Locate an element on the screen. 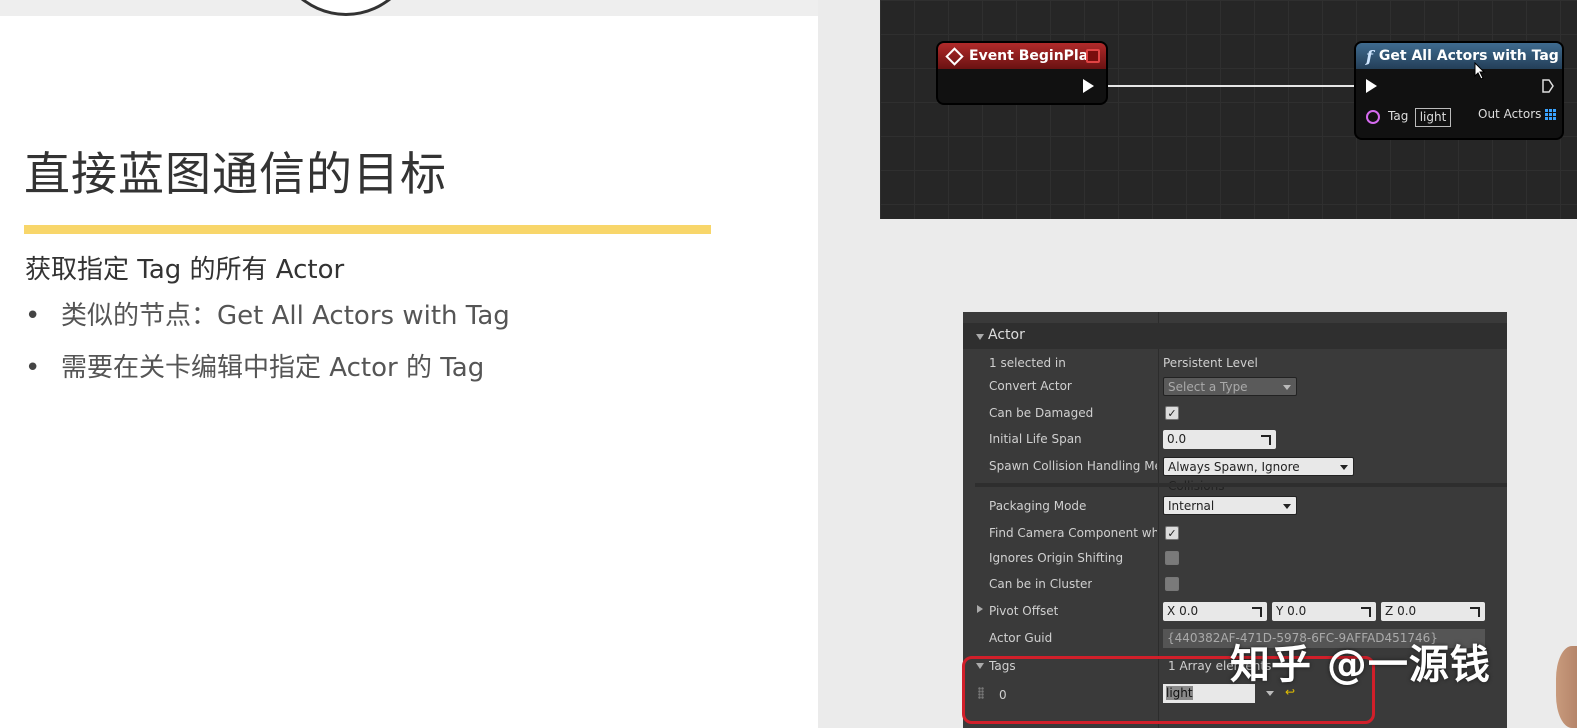 The image size is (1577, 728). title-underline is located at coordinates (367, 229).